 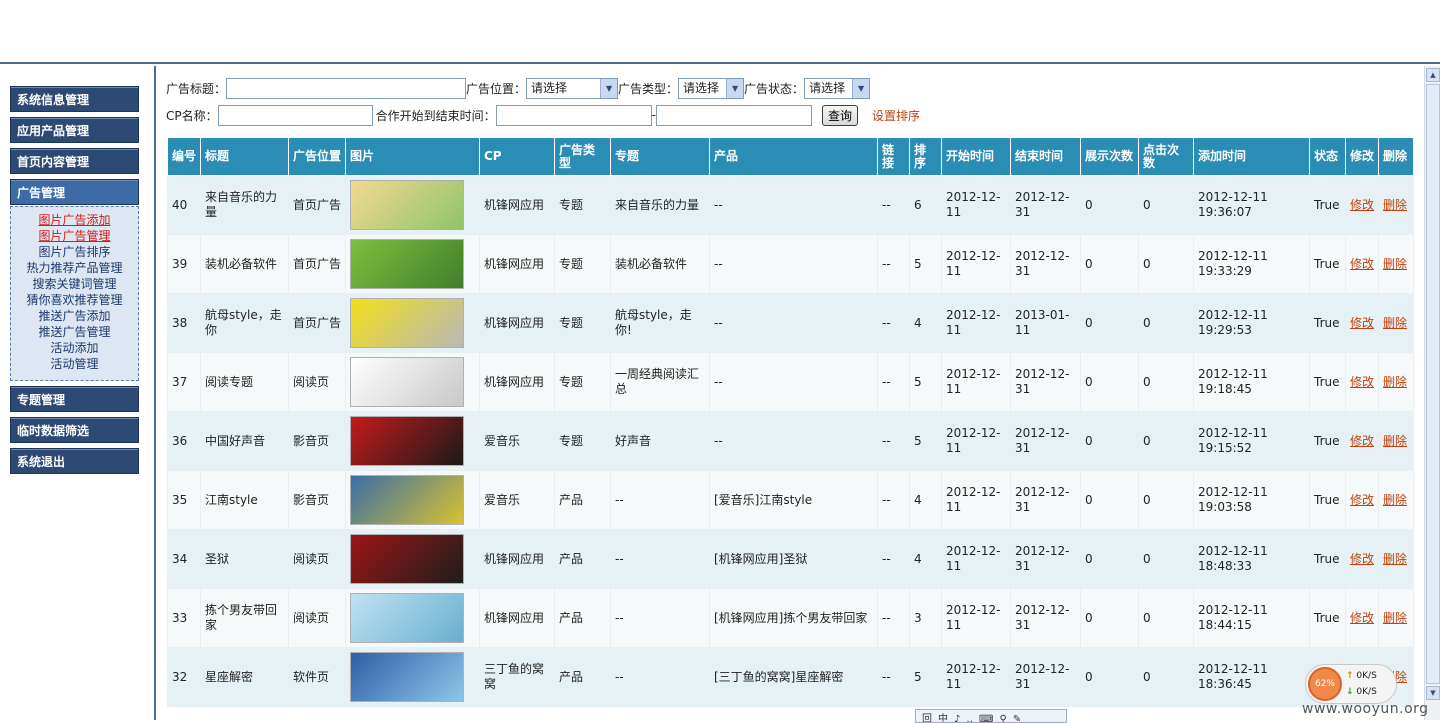 I want to click on scroll-thumb, so click(x=1433, y=384).